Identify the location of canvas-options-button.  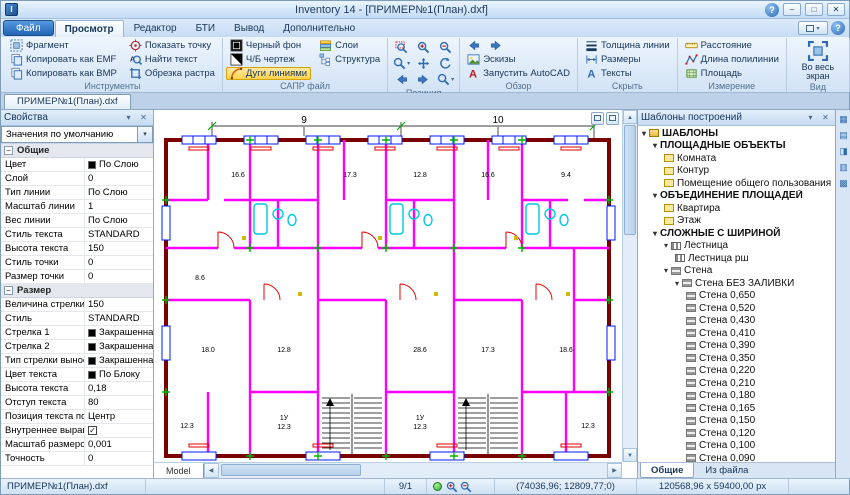
(612, 118).